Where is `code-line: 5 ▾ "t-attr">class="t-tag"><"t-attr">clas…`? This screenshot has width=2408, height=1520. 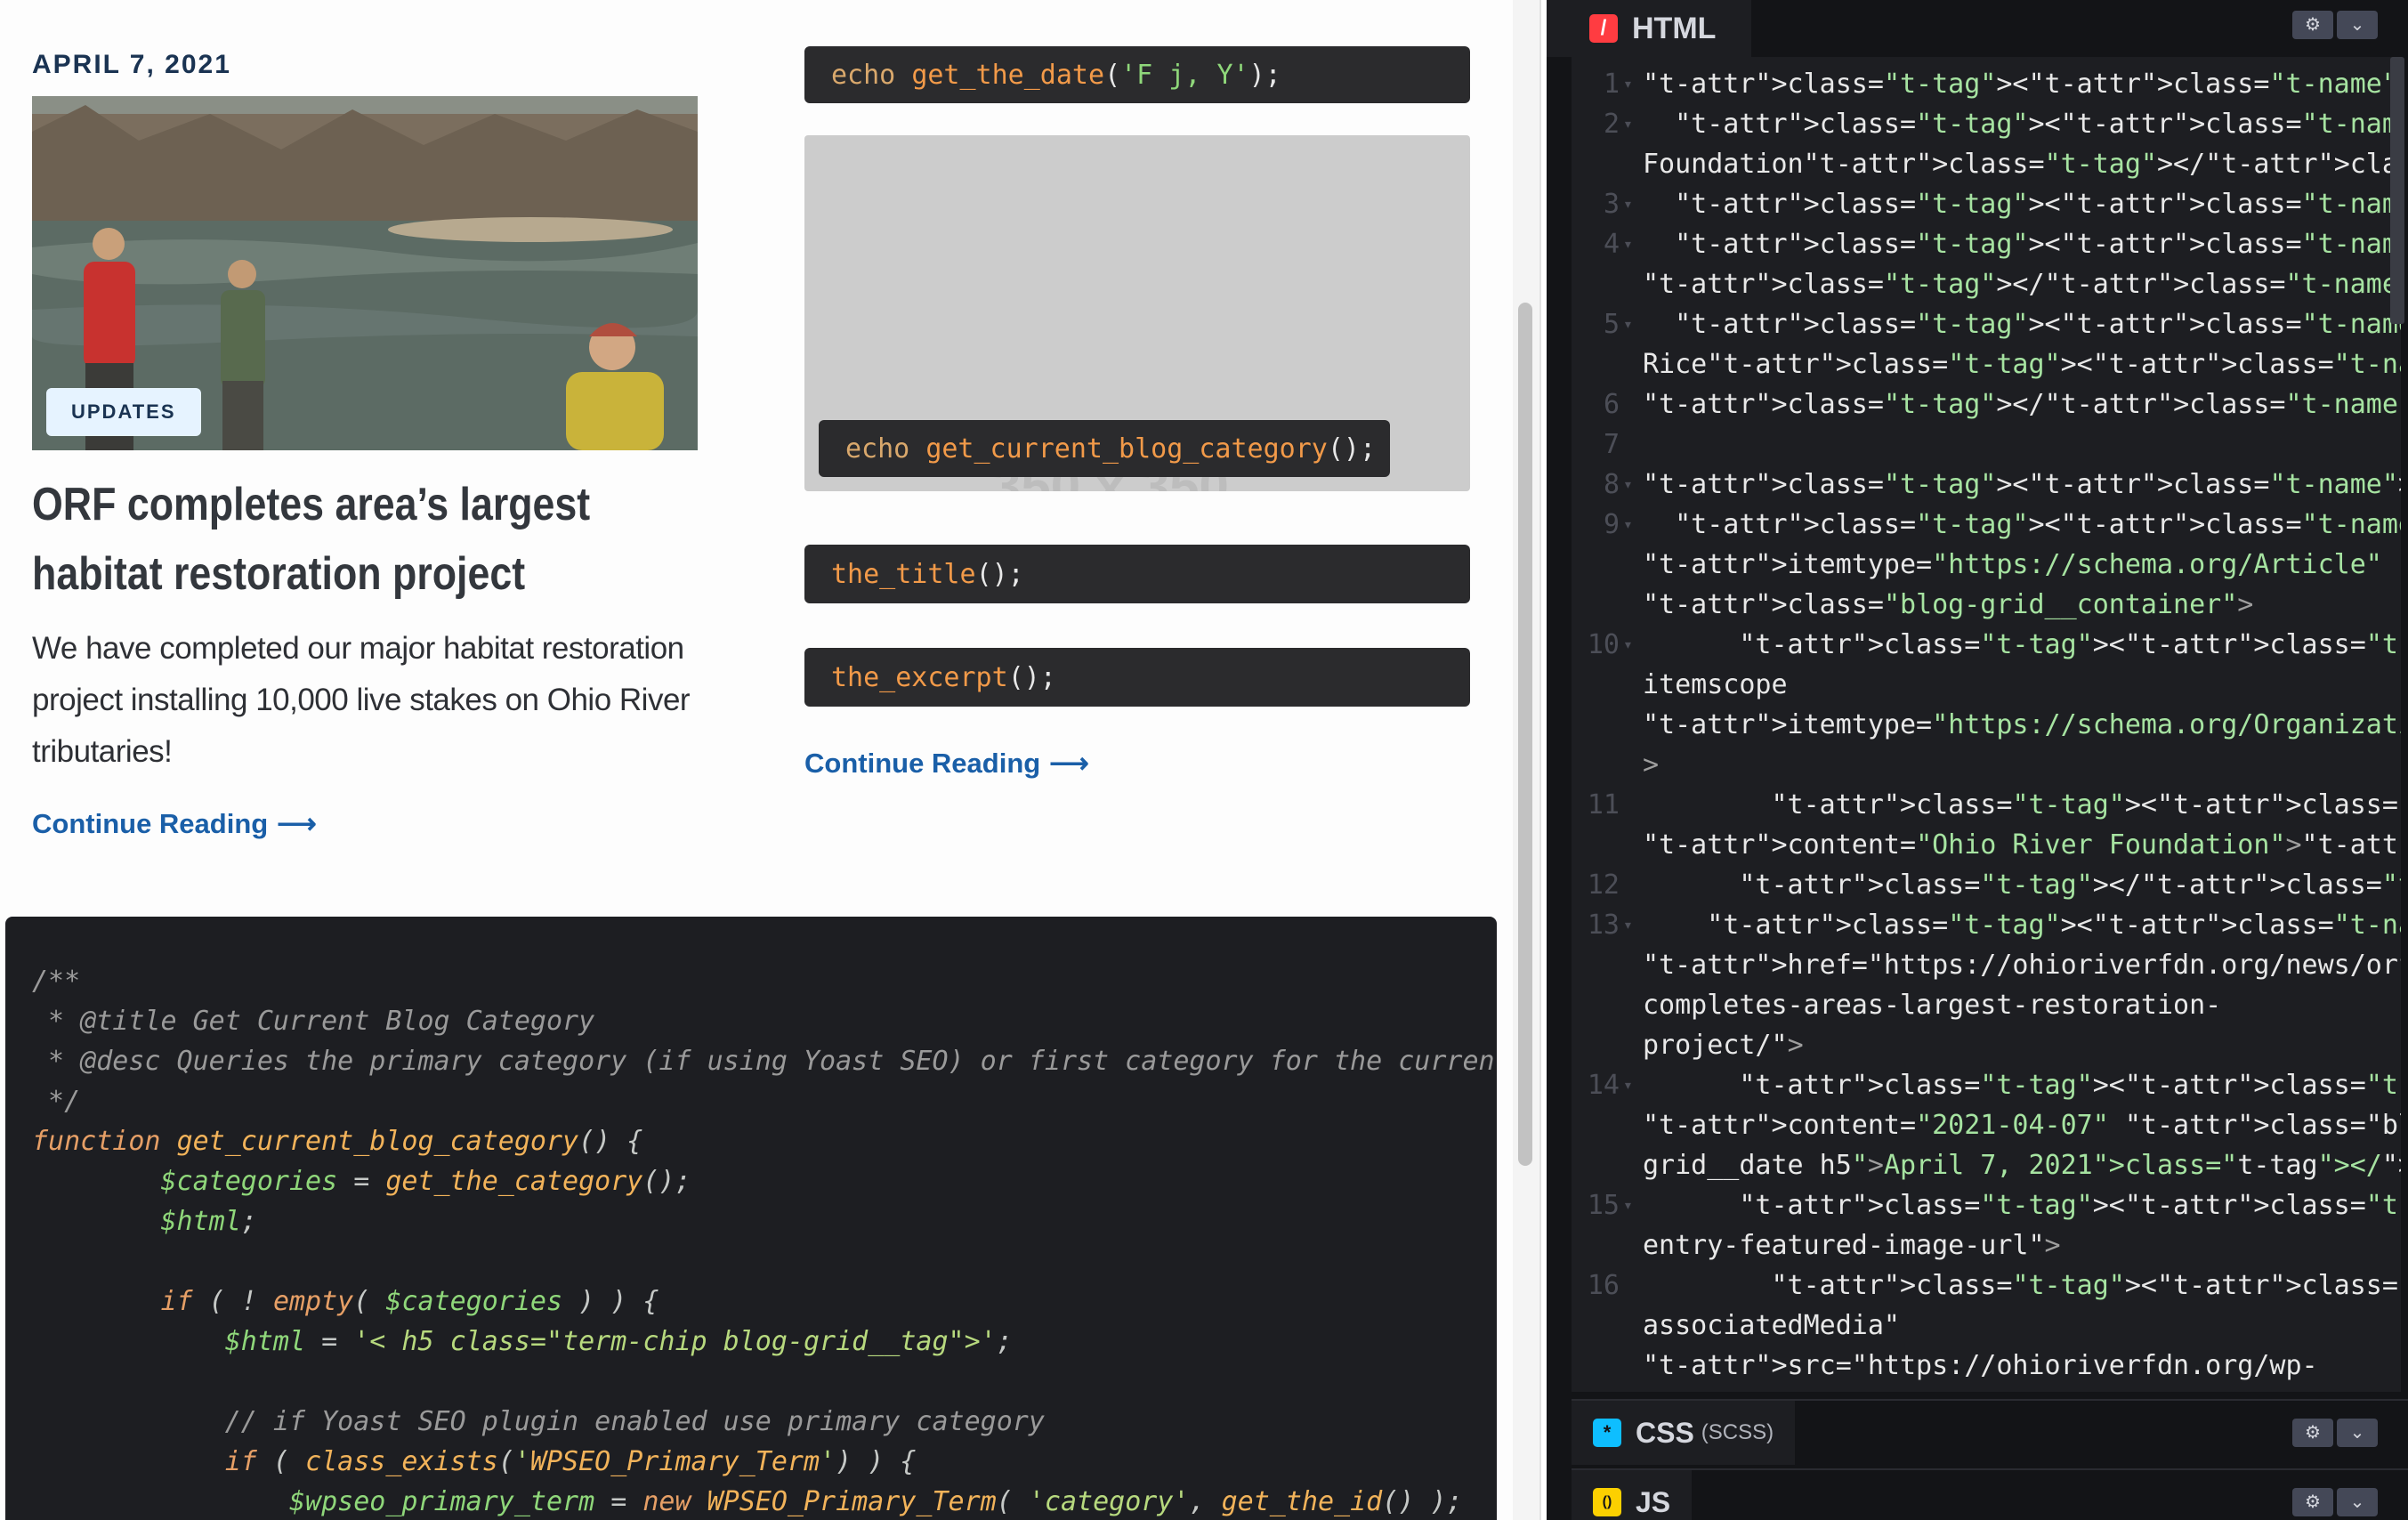 code-line: 5 ▾ "t-attr">class="t-tag"><"t-attr">clas… is located at coordinates (1986, 324).